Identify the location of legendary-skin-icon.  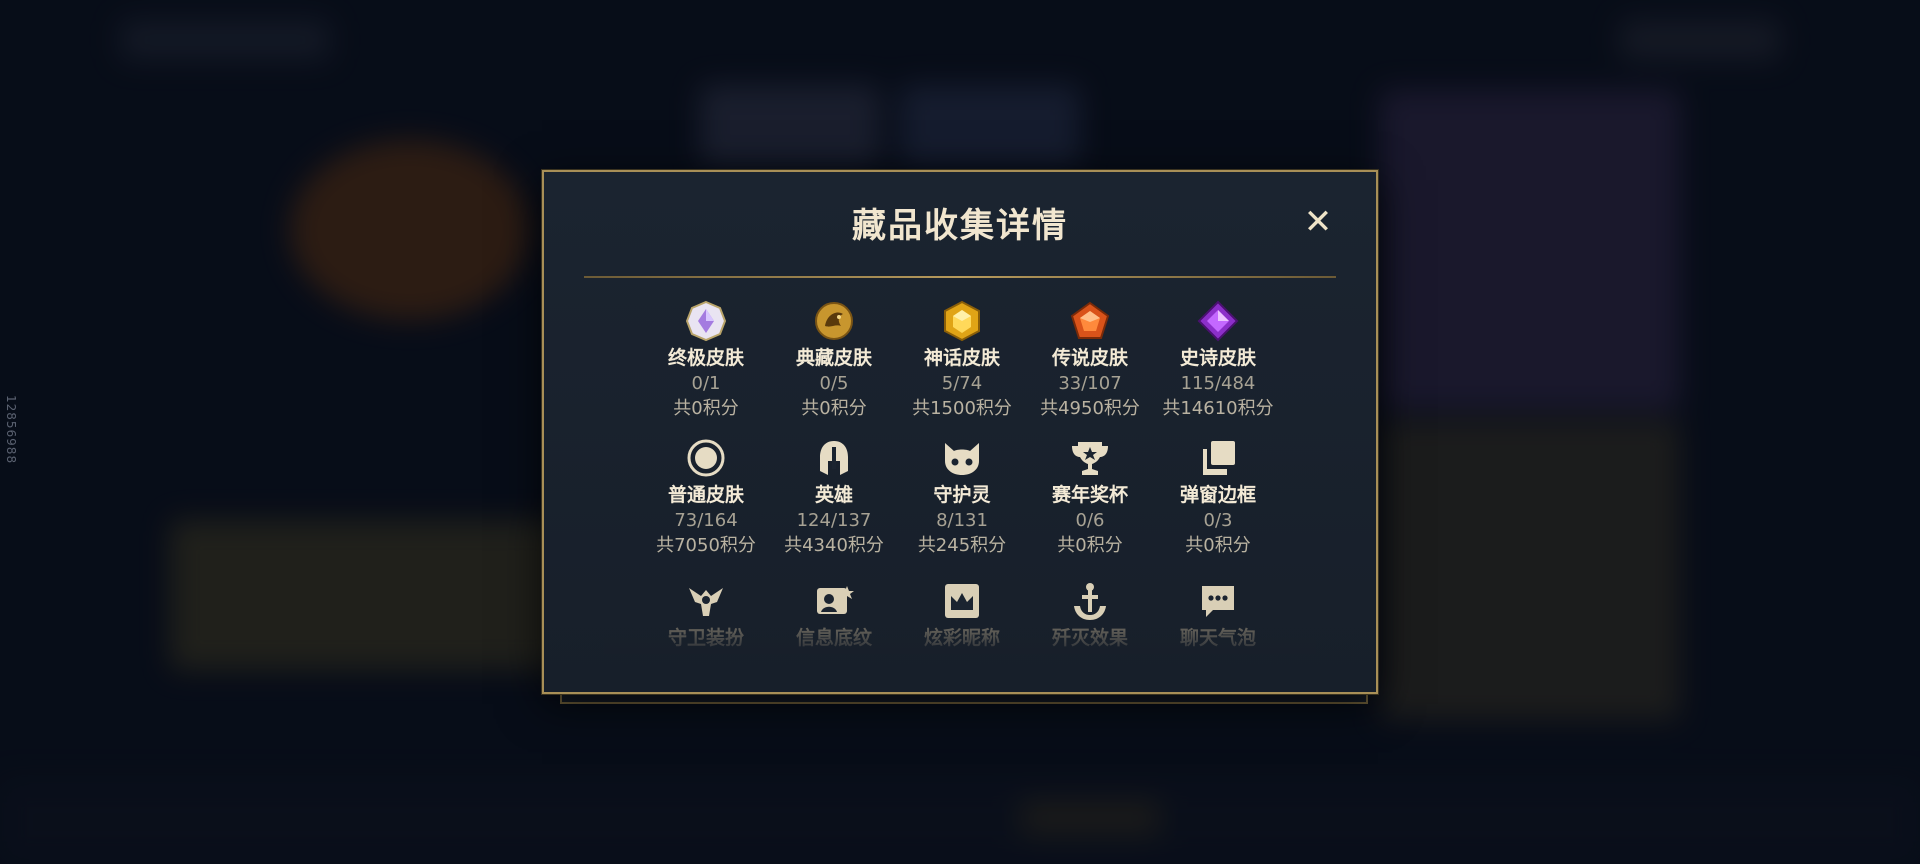
(1090, 321).